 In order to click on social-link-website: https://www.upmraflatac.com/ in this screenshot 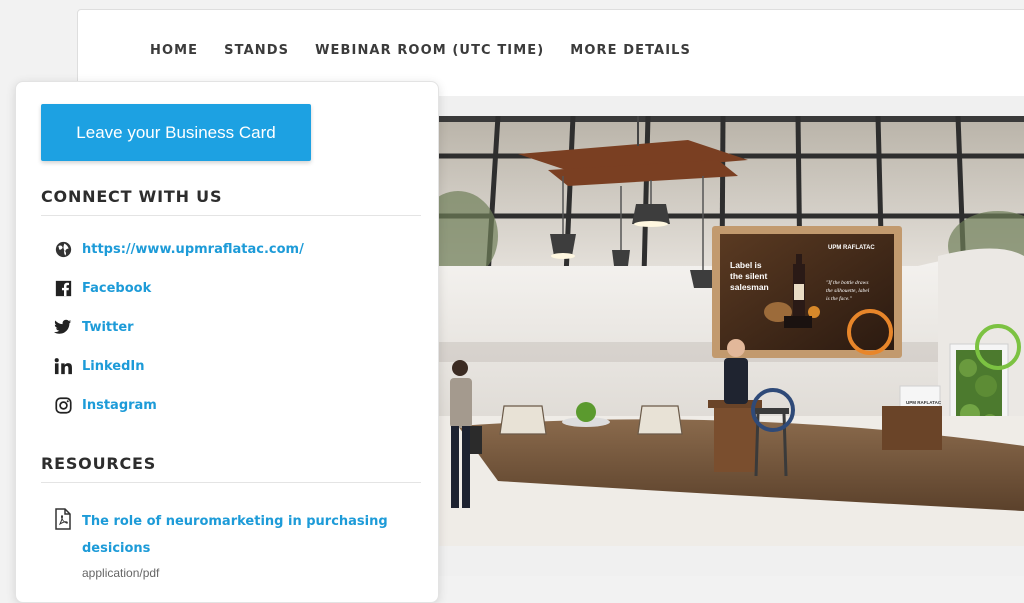, I will do `click(179, 249)`.